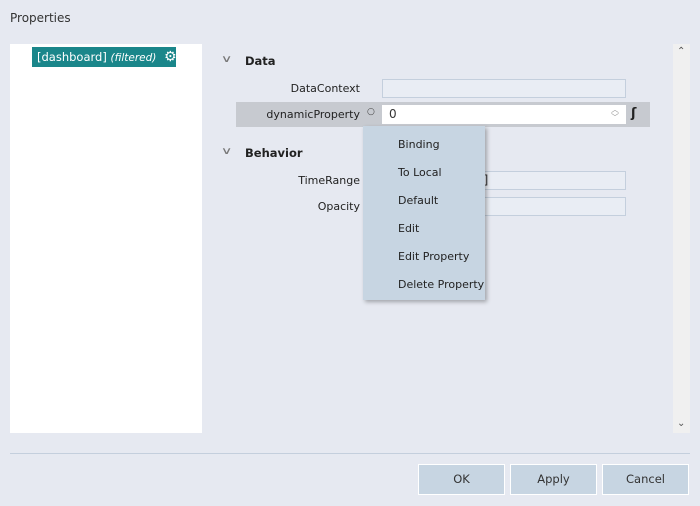 This screenshot has width=700, height=506. What do you see at coordinates (441, 284) in the screenshot?
I see `menu-item-delete-property: Delete Property` at bounding box center [441, 284].